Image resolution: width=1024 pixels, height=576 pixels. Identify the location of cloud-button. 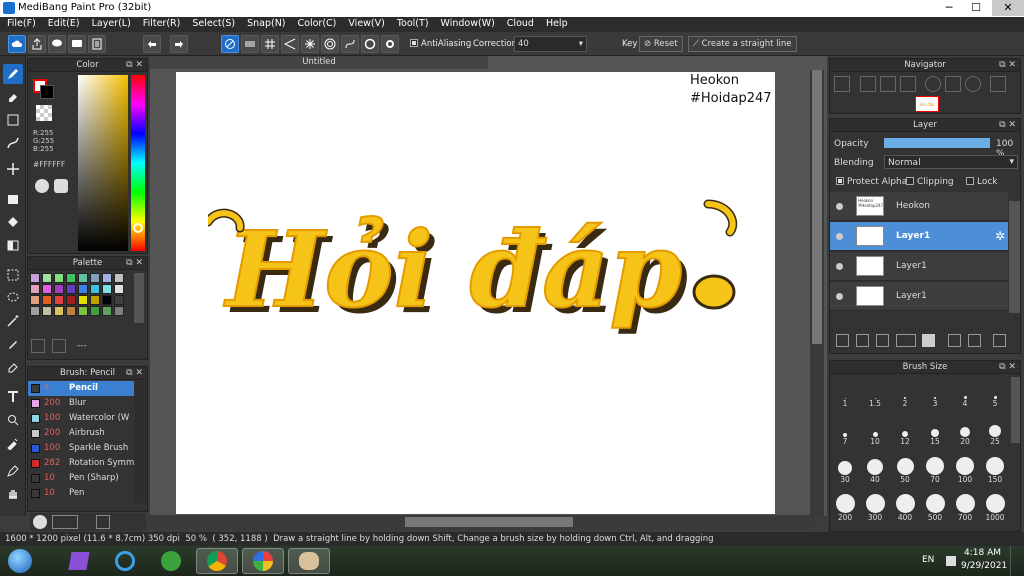
(17, 44).